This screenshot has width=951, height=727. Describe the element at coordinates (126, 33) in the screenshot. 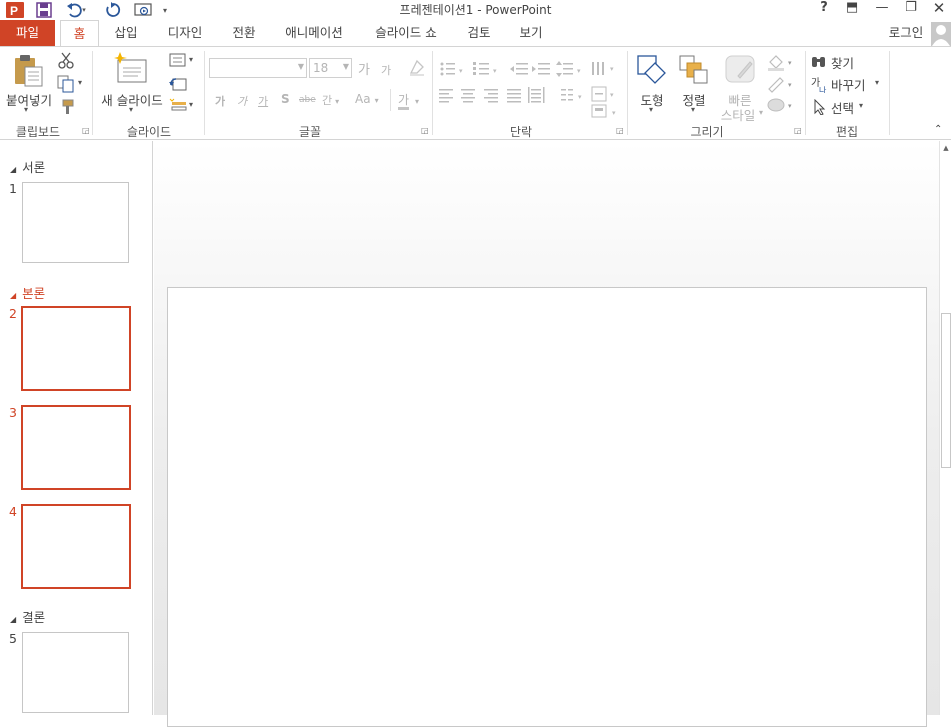

I see `tab-insert: 삽입` at that location.